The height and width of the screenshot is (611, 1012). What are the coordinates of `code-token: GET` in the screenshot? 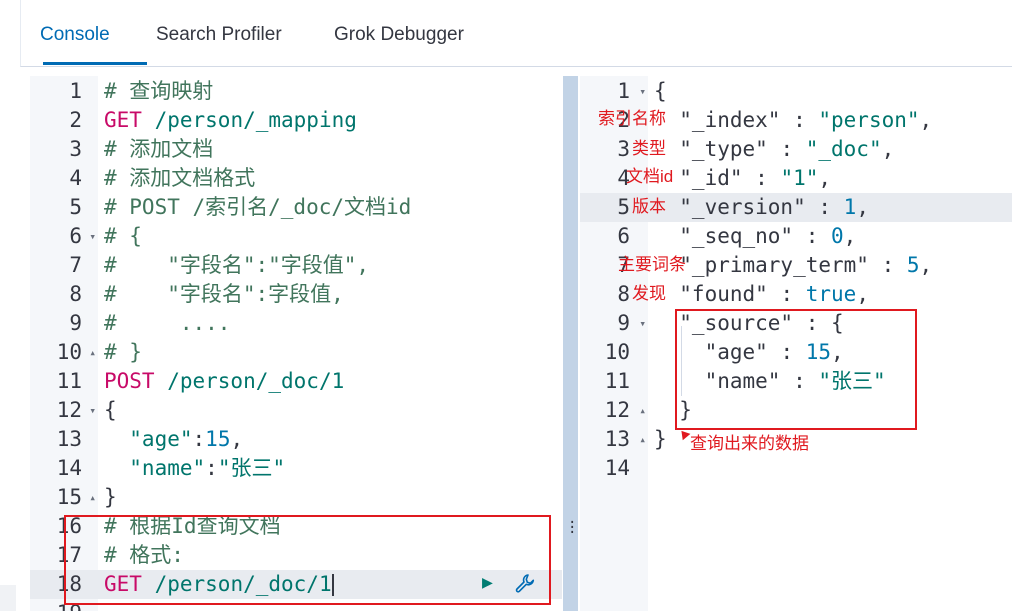 It's located at (123, 120).